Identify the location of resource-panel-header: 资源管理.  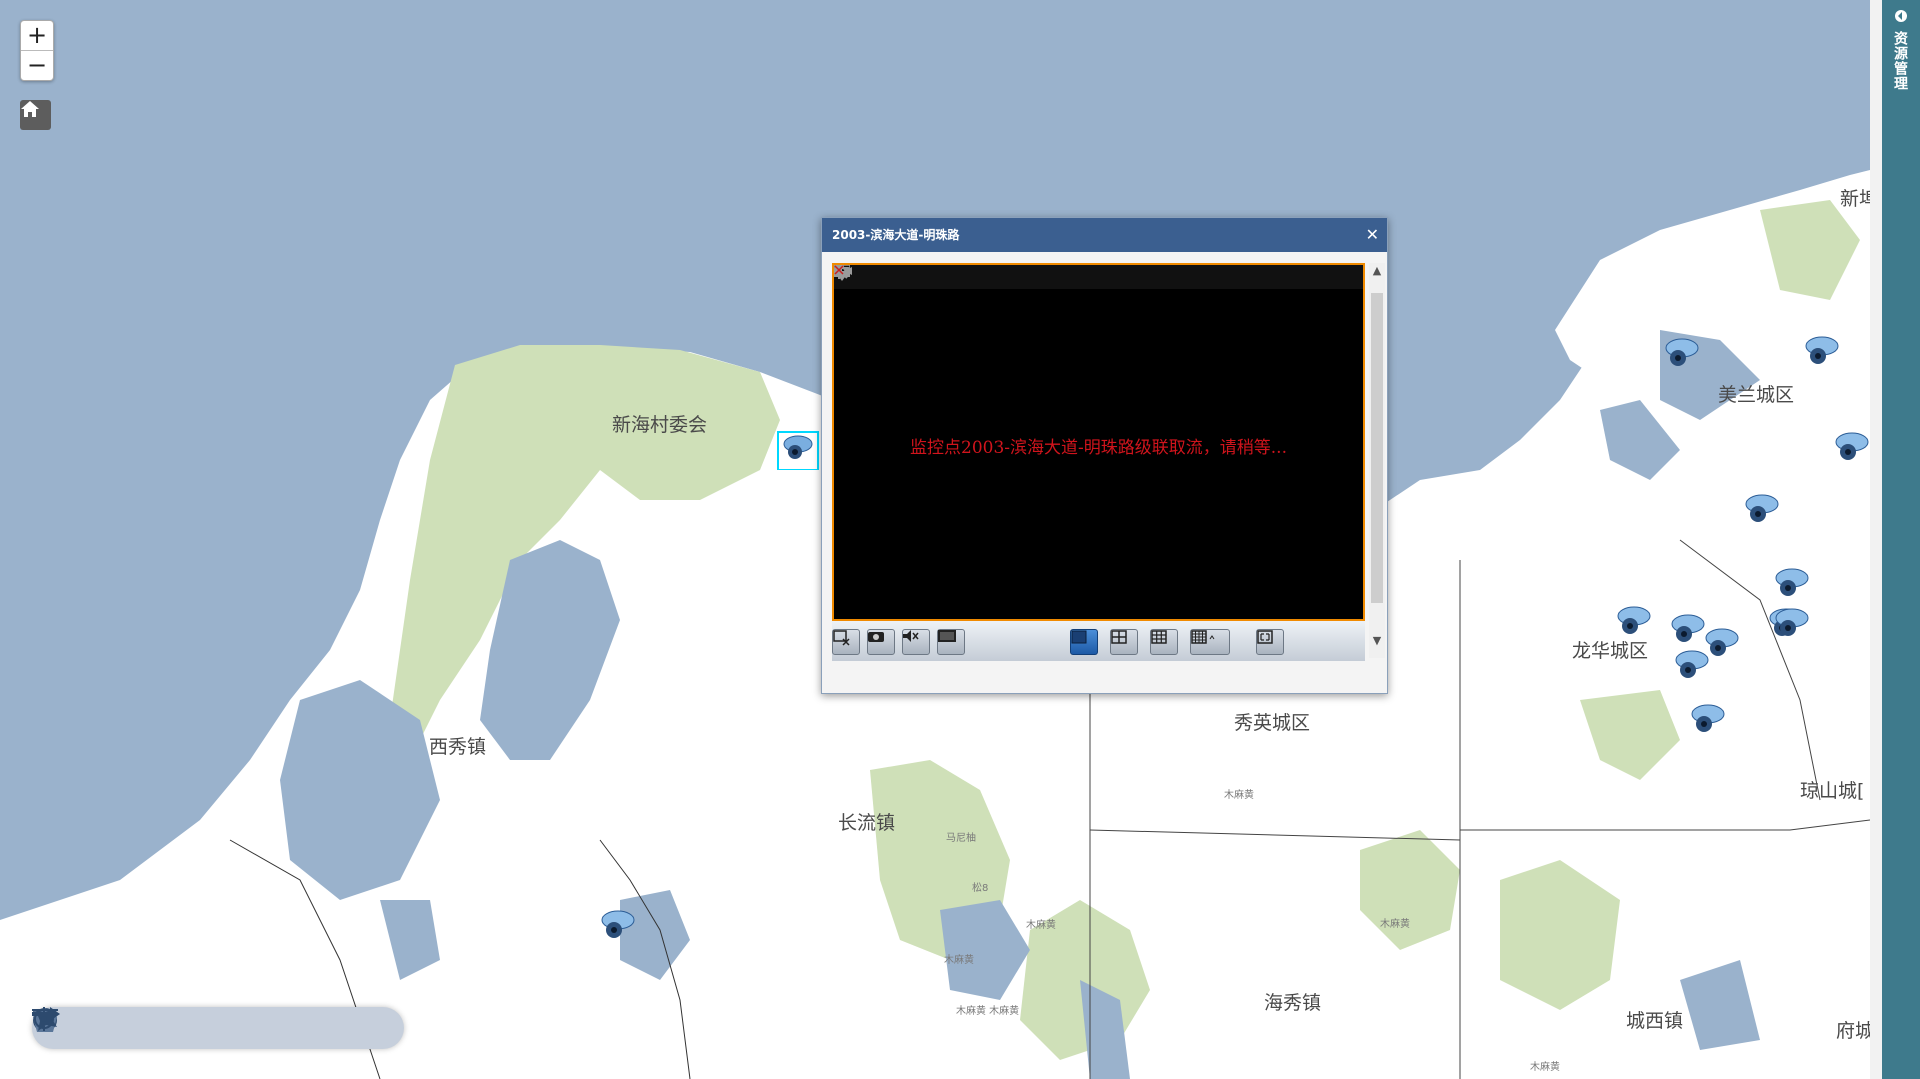
(1901, 49).